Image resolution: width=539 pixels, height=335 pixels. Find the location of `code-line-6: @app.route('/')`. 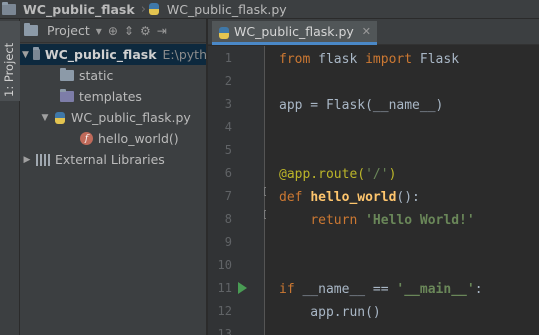

code-line-6: @app.route('/') is located at coordinates (338, 174).